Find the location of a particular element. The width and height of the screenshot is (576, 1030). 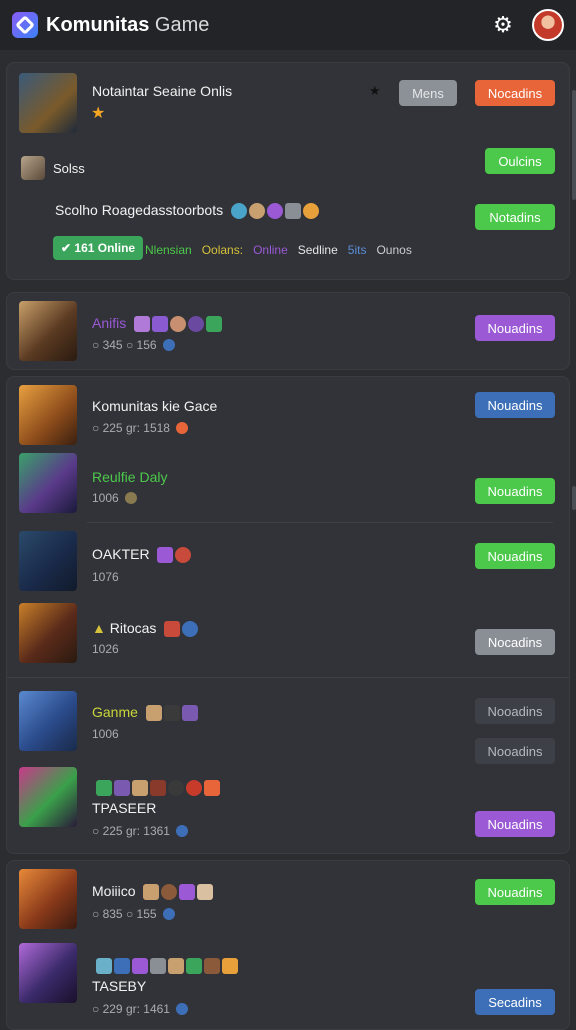

tag: Online is located at coordinates (270, 250).